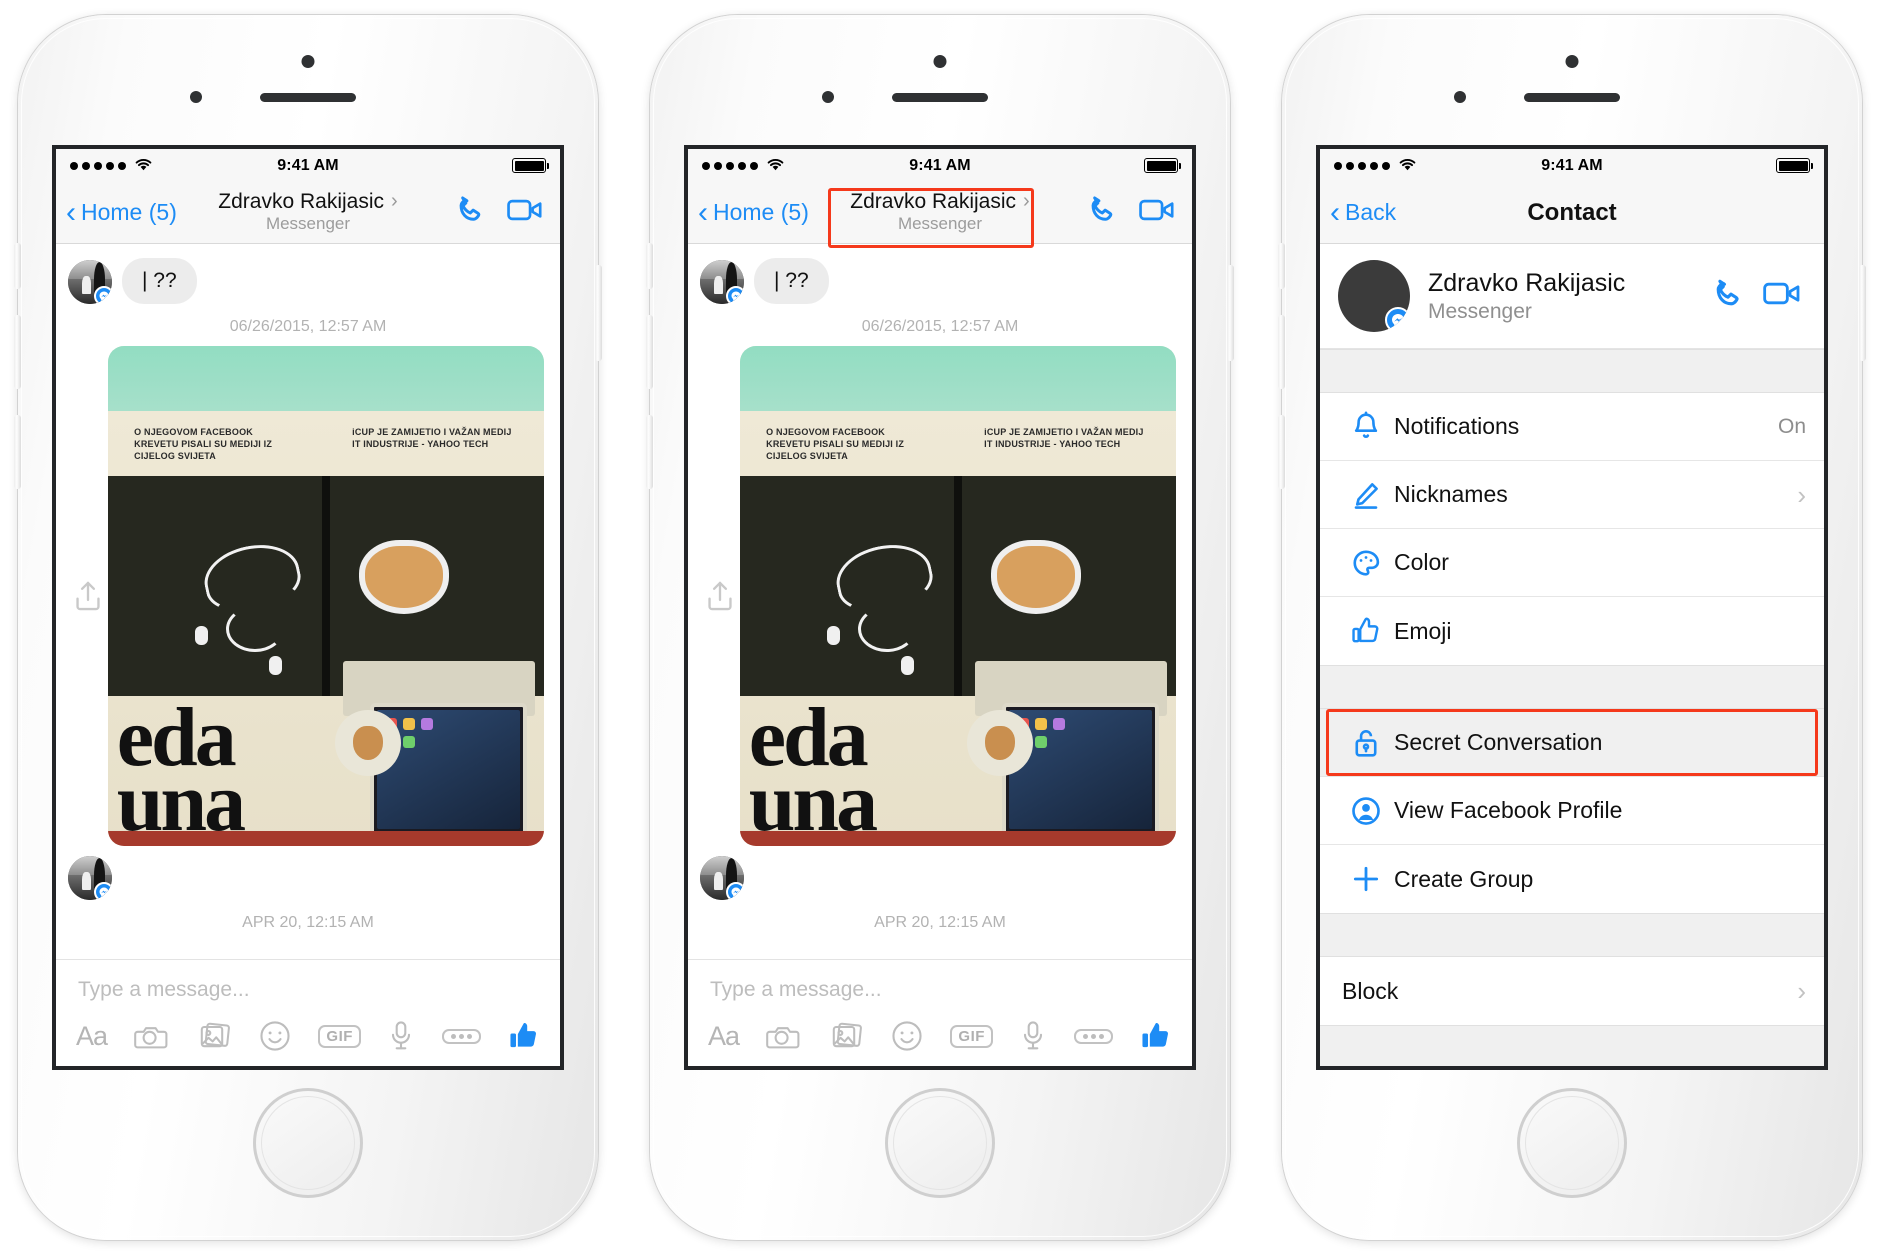 This screenshot has height=1255, width=1880. I want to click on pencil-icon, so click(1366, 495).